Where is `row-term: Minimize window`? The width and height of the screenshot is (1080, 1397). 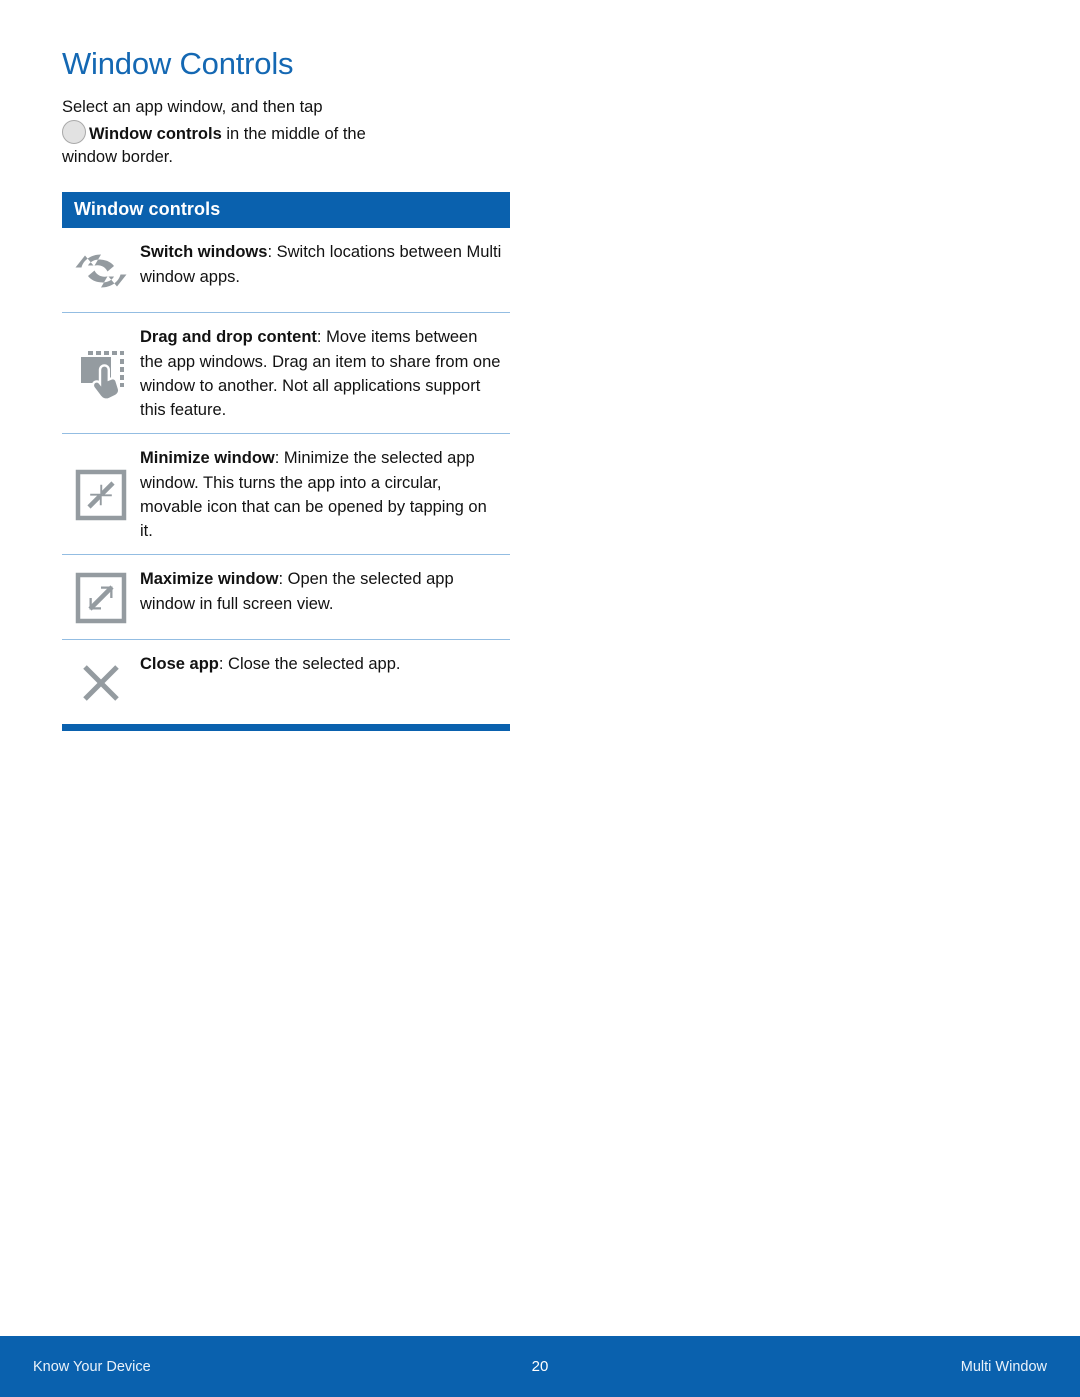
row-term: Minimize window is located at coordinates (207, 458).